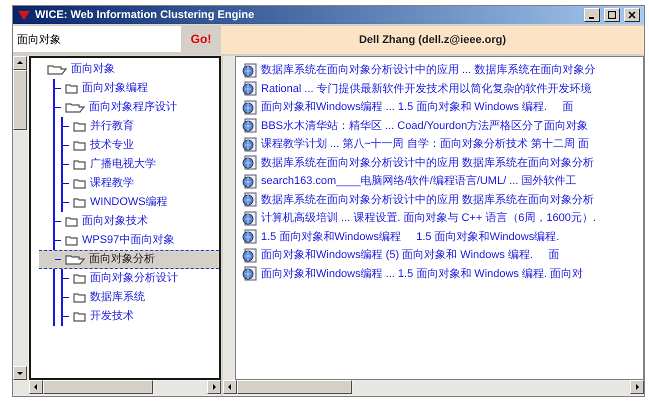 The width and height of the screenshot is (649, 404). I want to click on tree-item: 面向对象, so click(133, 69).